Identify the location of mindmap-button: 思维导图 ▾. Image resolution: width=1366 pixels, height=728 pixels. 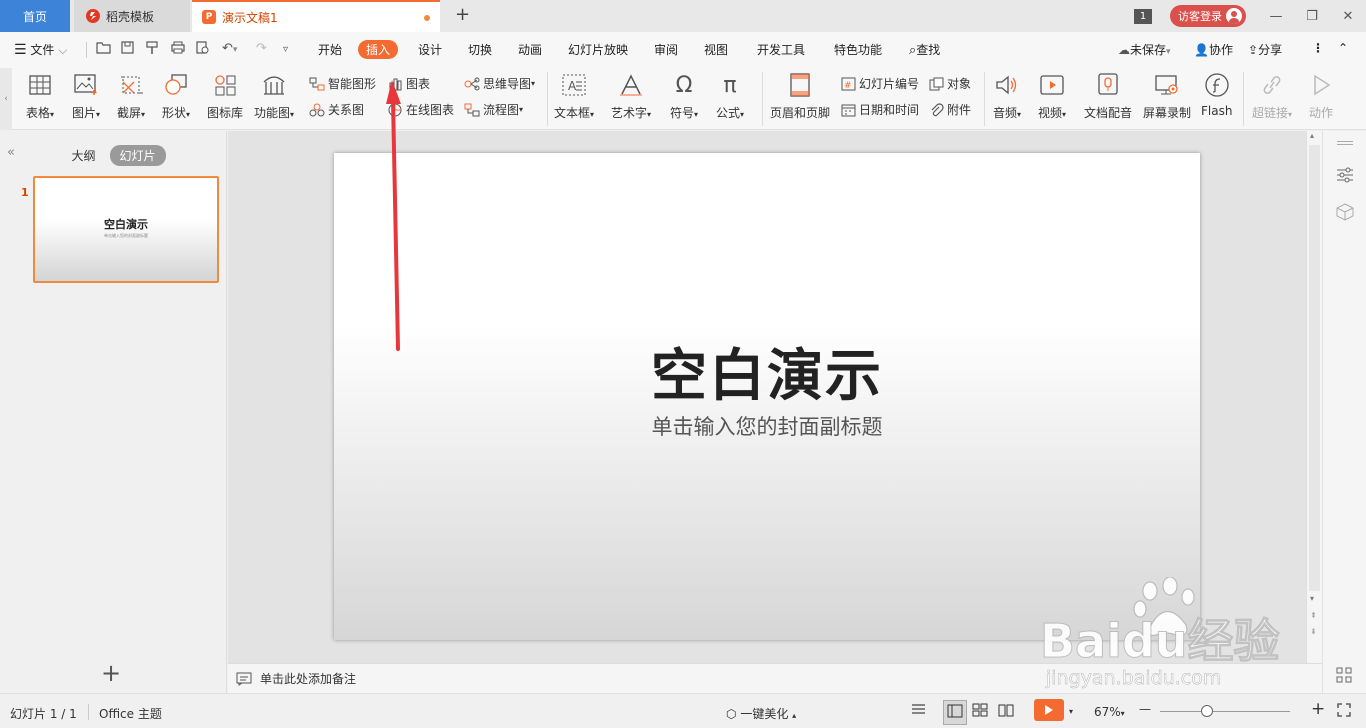
(499, 83).